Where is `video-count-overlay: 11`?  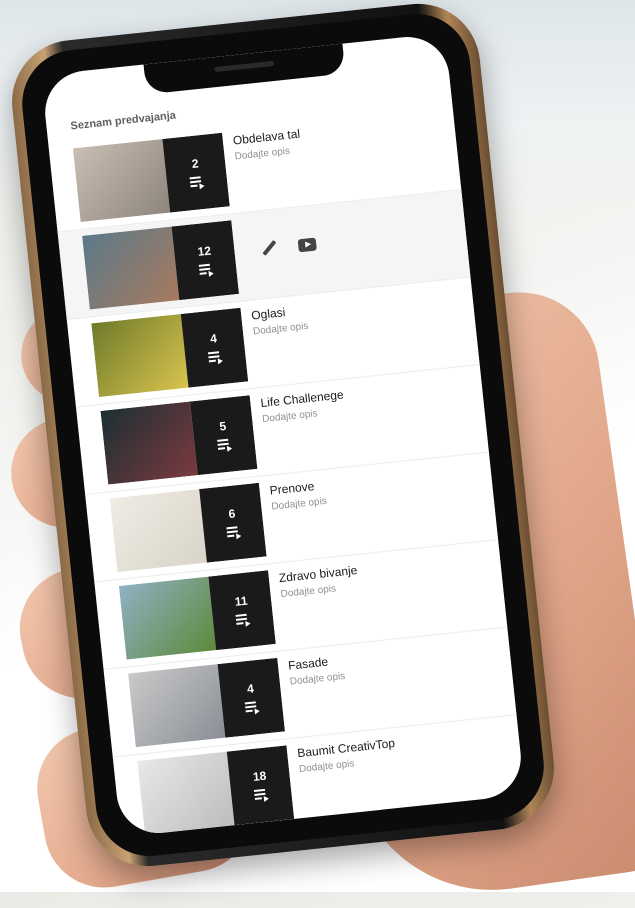 video-count-overlay: 11 is located at coordinates (242, 610).